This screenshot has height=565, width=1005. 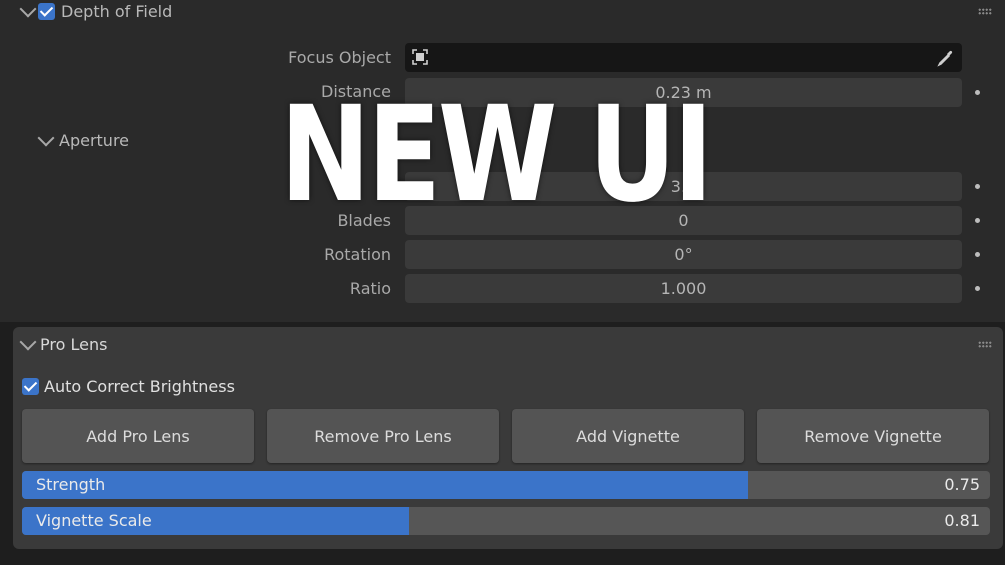 I want to click on ratio-label: Ratio, so click(x=370, y=288).